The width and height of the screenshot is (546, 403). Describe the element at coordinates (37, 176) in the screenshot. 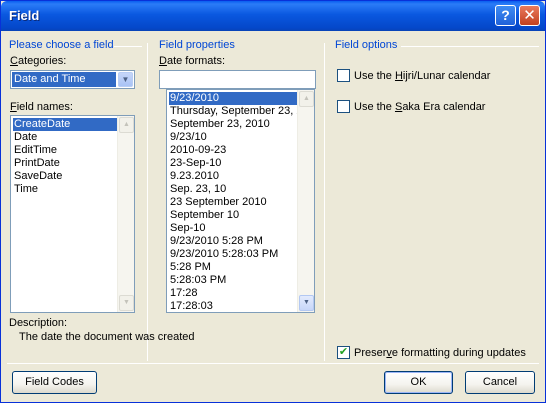

I see `field-name-savedate: SaveDate` at that location.